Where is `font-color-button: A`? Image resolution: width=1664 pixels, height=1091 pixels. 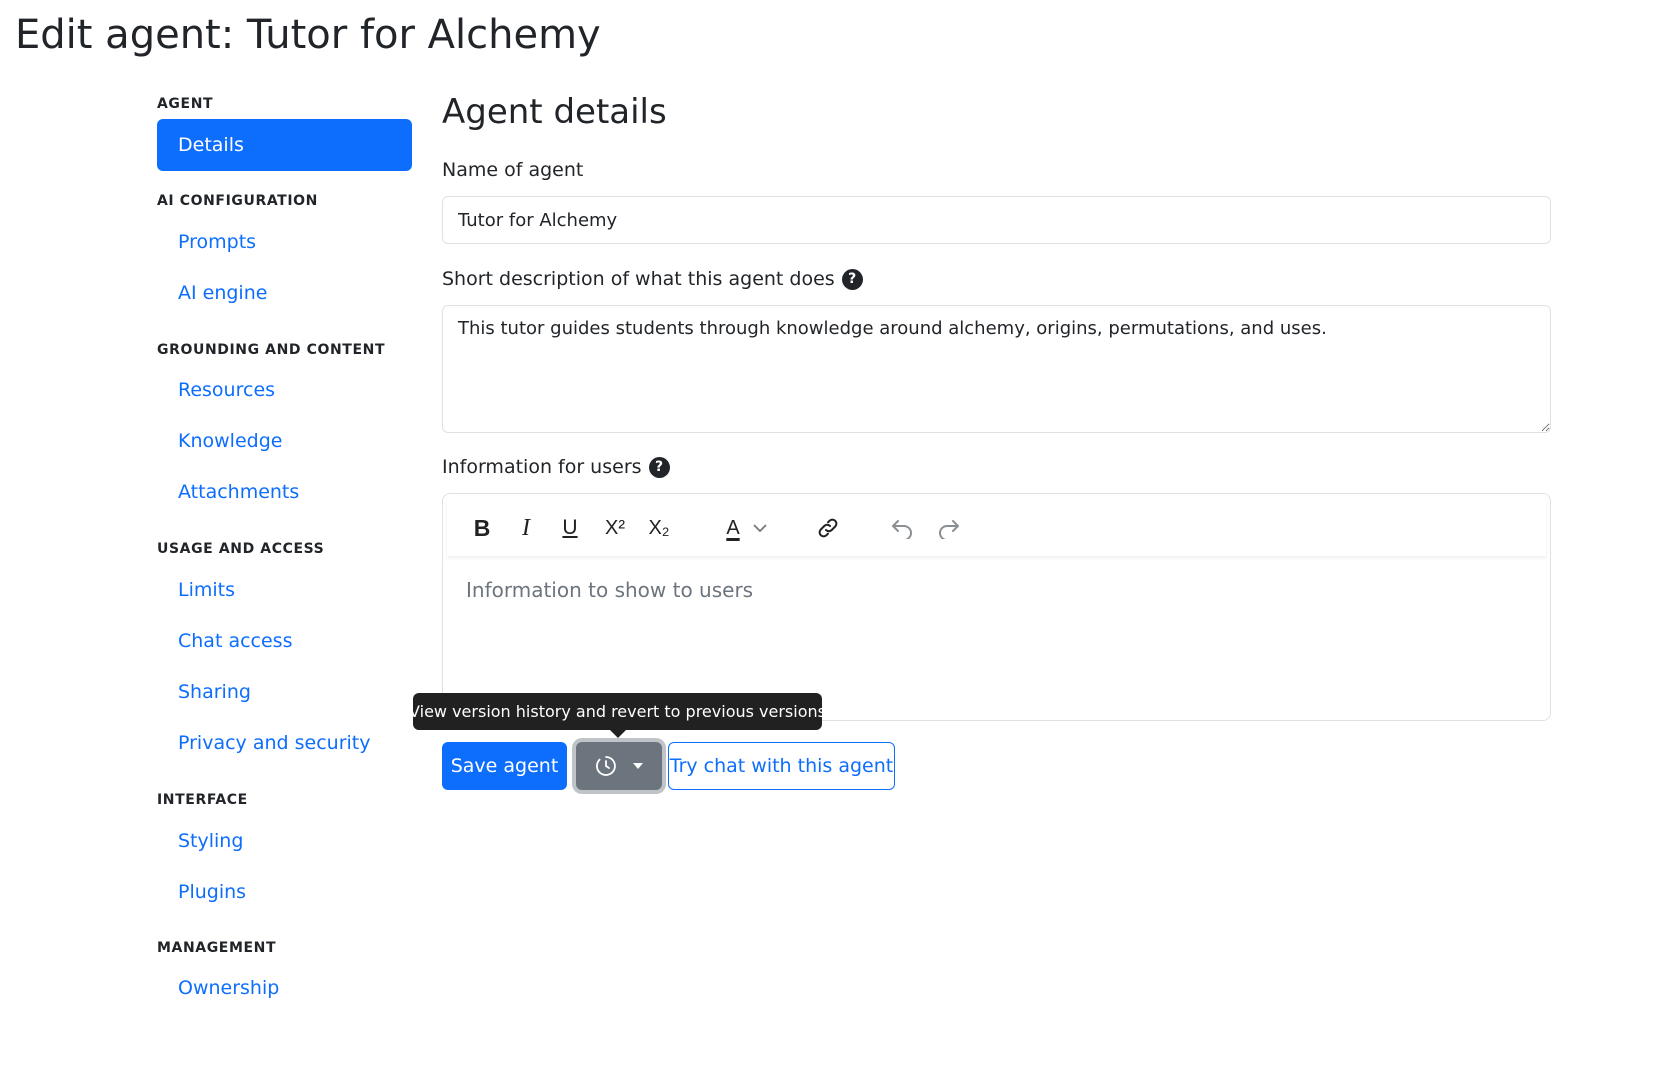
font-color-button: A is located at coordinates (733, 528).